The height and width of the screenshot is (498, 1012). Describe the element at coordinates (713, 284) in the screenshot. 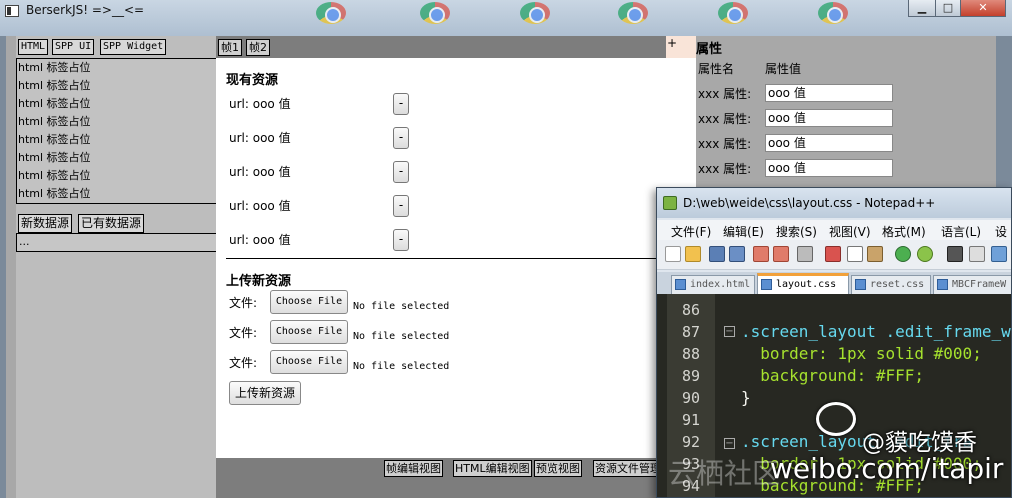

I see `tab-index-html: index.html` at that location.